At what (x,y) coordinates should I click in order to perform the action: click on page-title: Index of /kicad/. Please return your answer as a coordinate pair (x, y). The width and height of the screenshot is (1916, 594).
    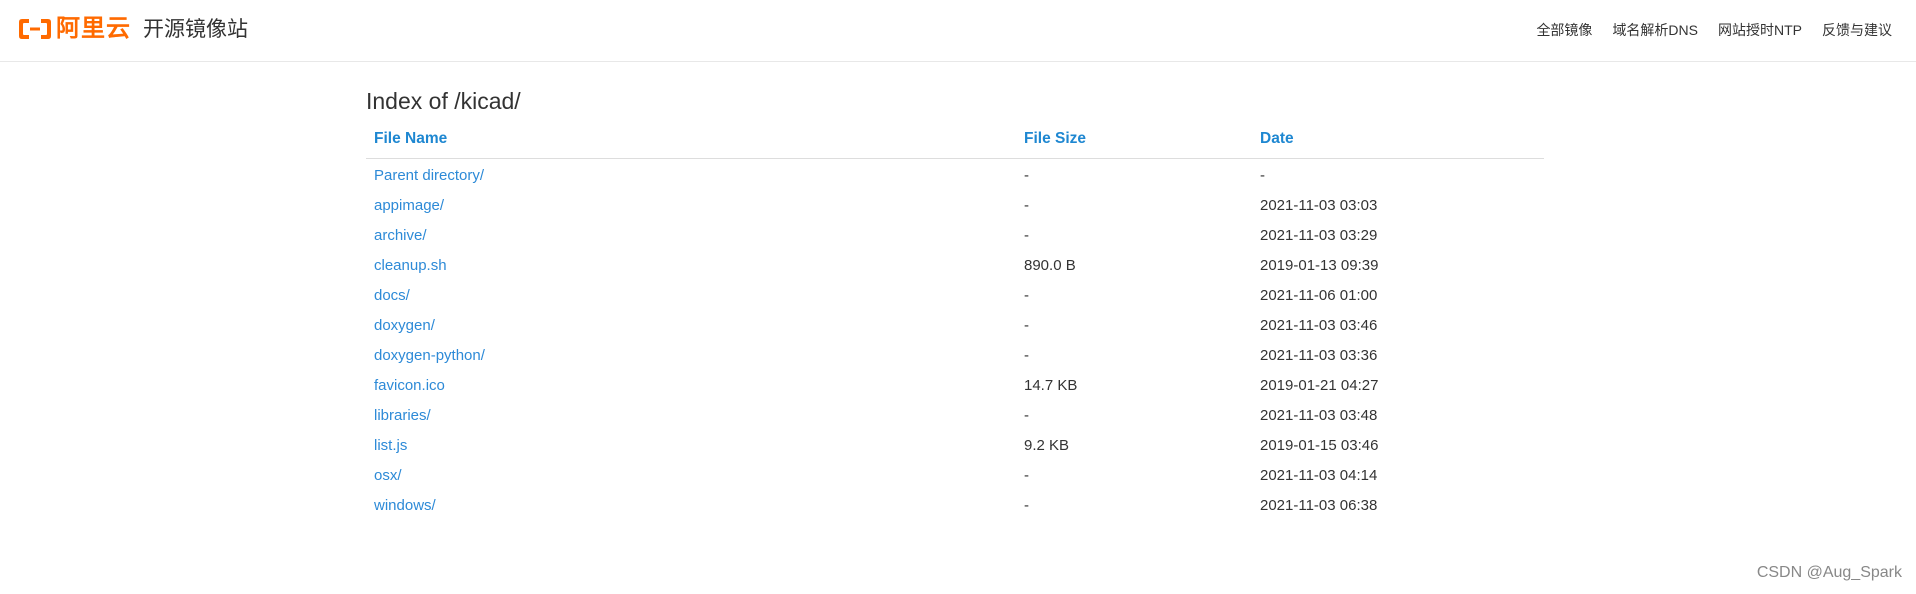
    Looking at the image, I should click on (443, 101).